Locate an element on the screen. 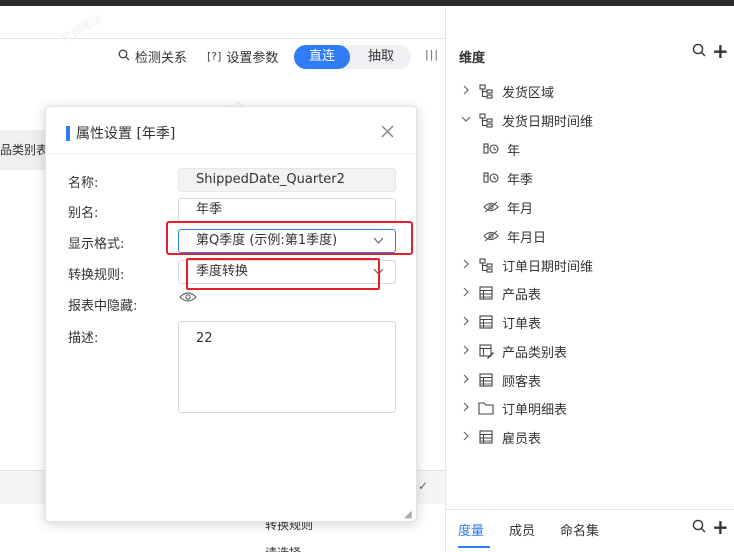 This screenshot has height=552, width=734. active-tab-underline is located at coordinates (474, 547).